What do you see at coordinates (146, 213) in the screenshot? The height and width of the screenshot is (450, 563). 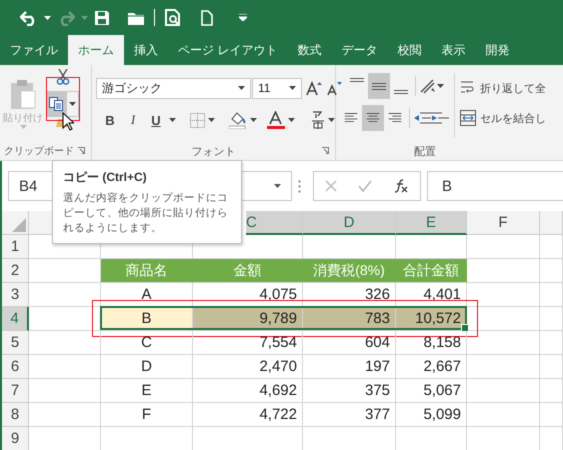 I see `tooltip-text: 選んだ内容をクリップボードにコピーして、他の場所に貼り付けられるようにします。` at bounding box center [146, 213].